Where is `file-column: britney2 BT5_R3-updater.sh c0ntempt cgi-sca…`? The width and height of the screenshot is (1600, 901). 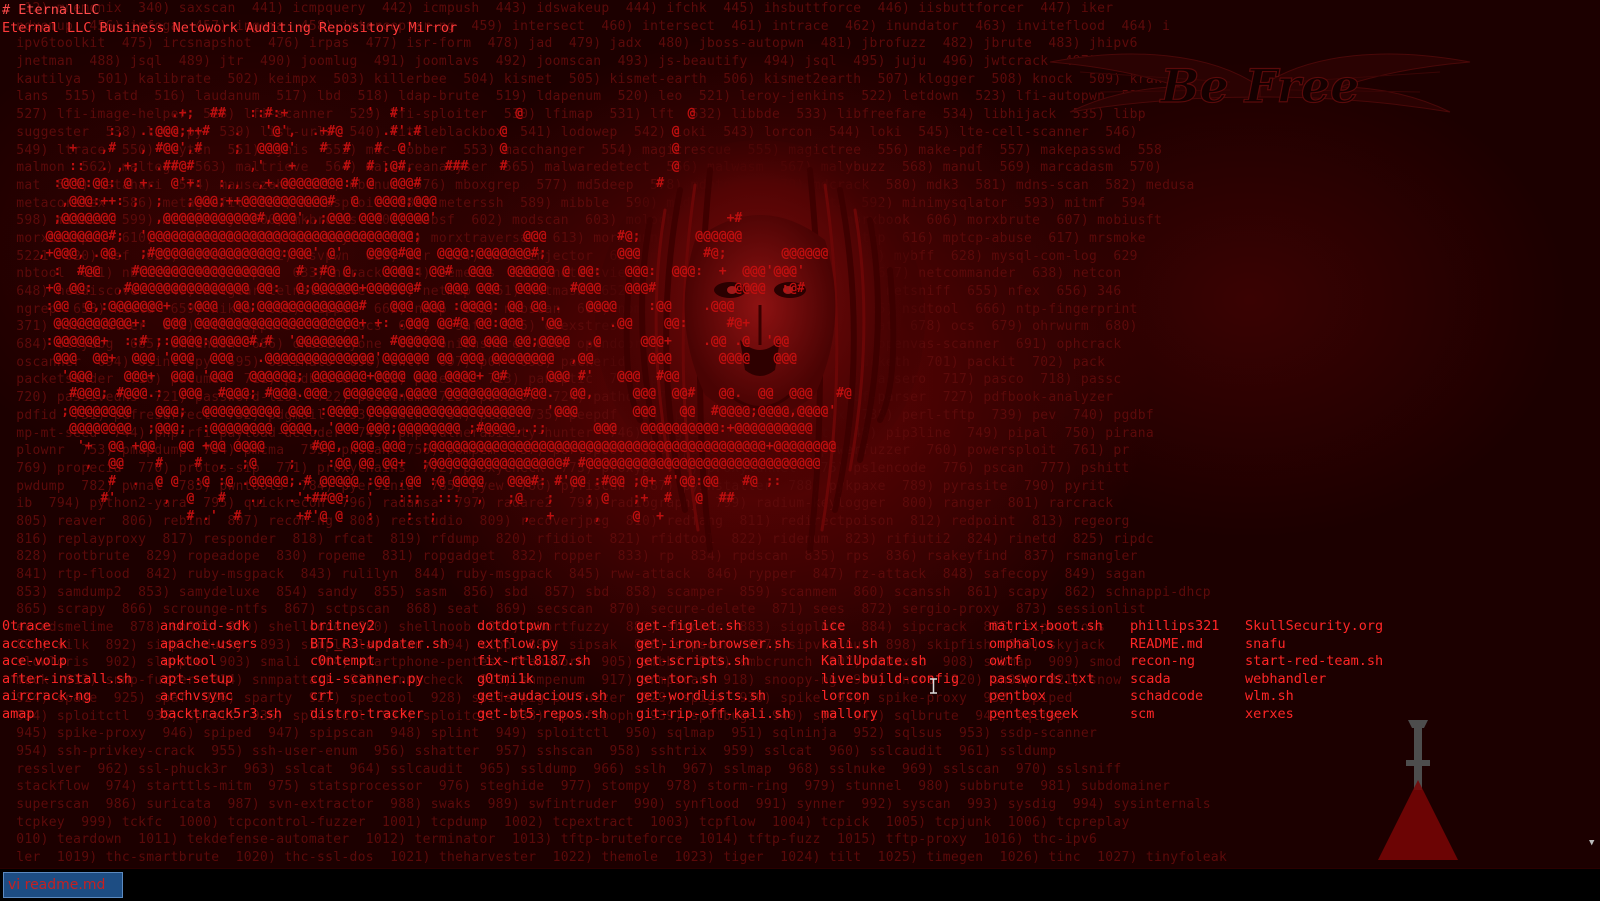
file-column: britney2 BT5_R3-updater.sh c0ntempt cgi-sca… is located at coordinates (379, 671).